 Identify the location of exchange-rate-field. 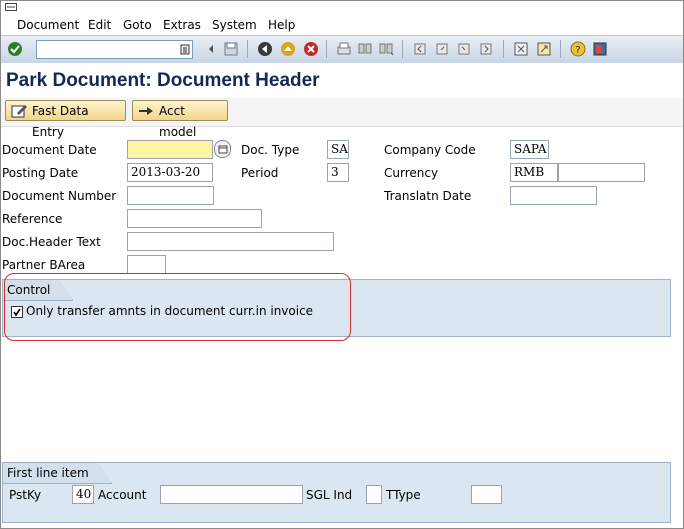
(601, 172).